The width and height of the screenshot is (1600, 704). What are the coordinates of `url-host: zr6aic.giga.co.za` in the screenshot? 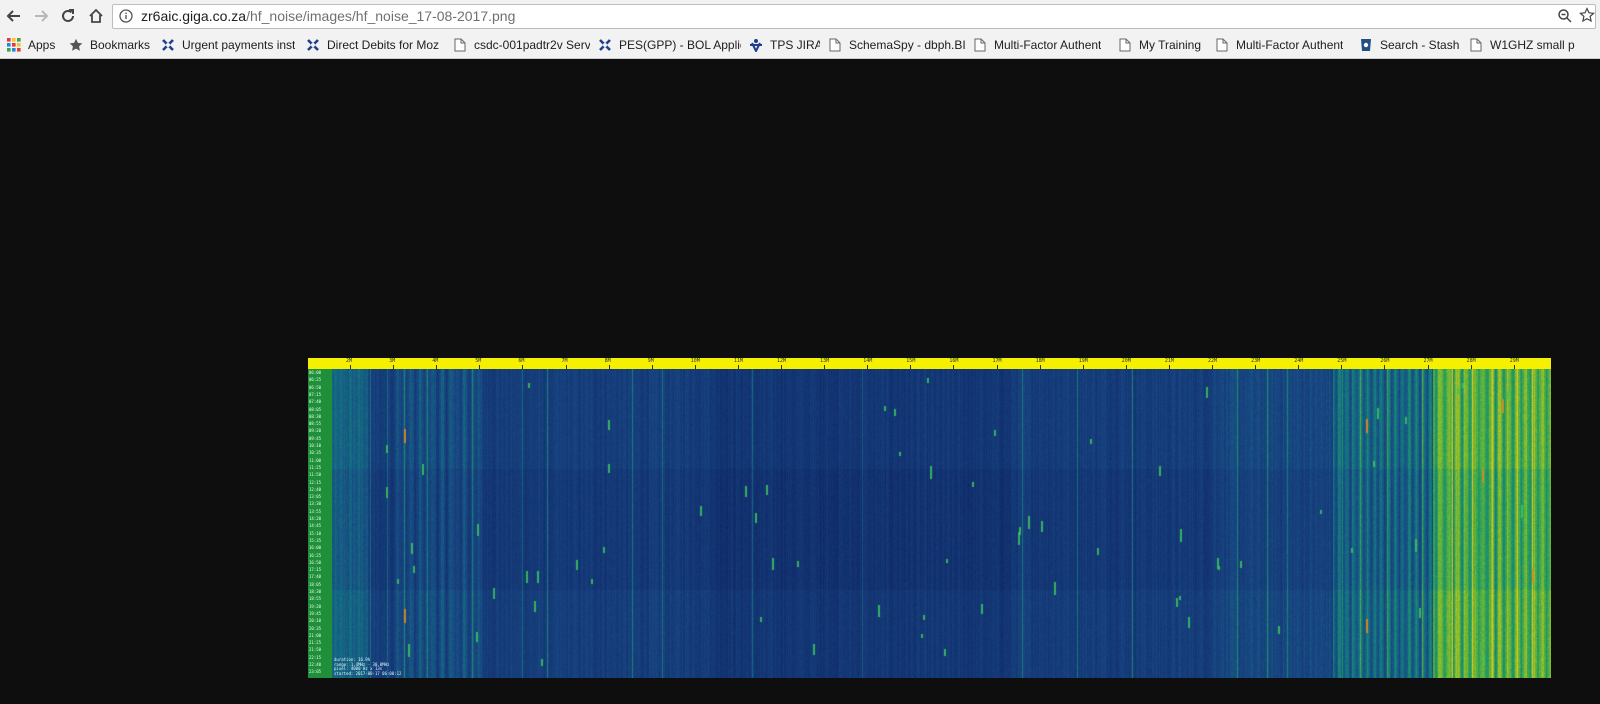 It's located at (194, 16).